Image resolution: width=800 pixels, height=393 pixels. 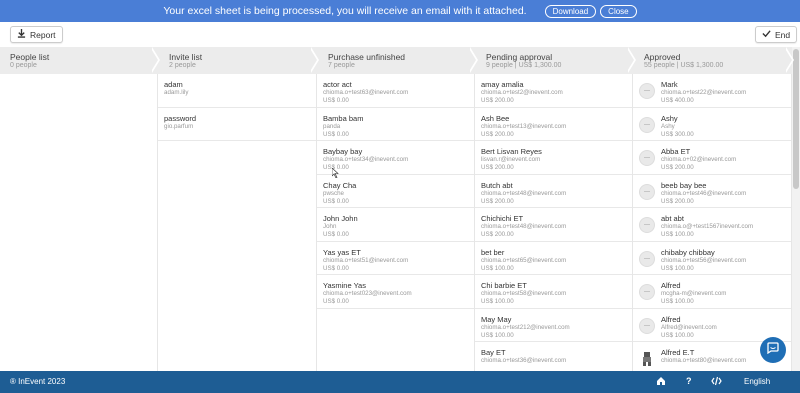 I want to click on chat-button, so click(x=773, y=350).